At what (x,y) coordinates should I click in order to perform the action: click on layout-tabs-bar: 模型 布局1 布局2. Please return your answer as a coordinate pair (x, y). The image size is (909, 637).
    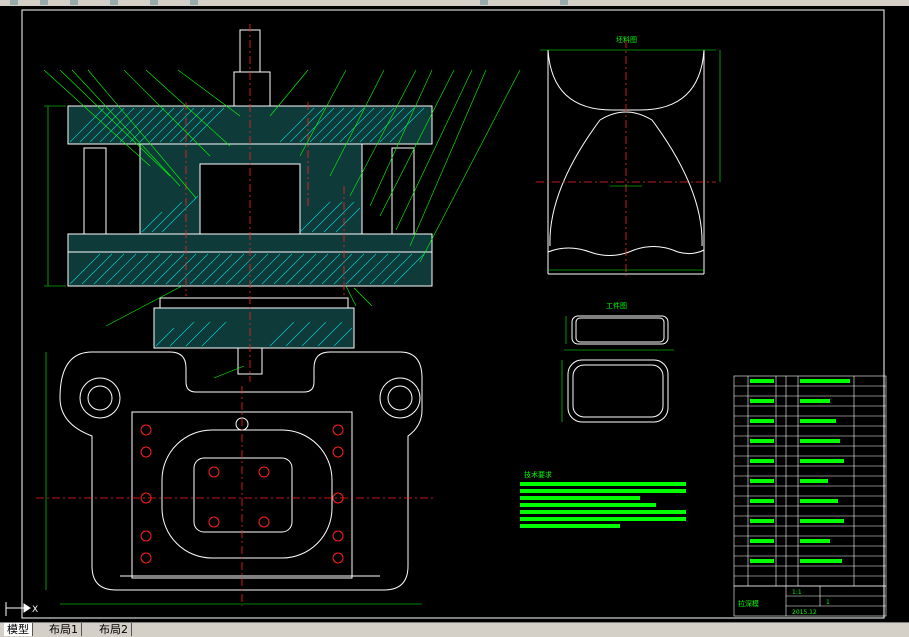
    Looking at the image, I should click on (454, 629).